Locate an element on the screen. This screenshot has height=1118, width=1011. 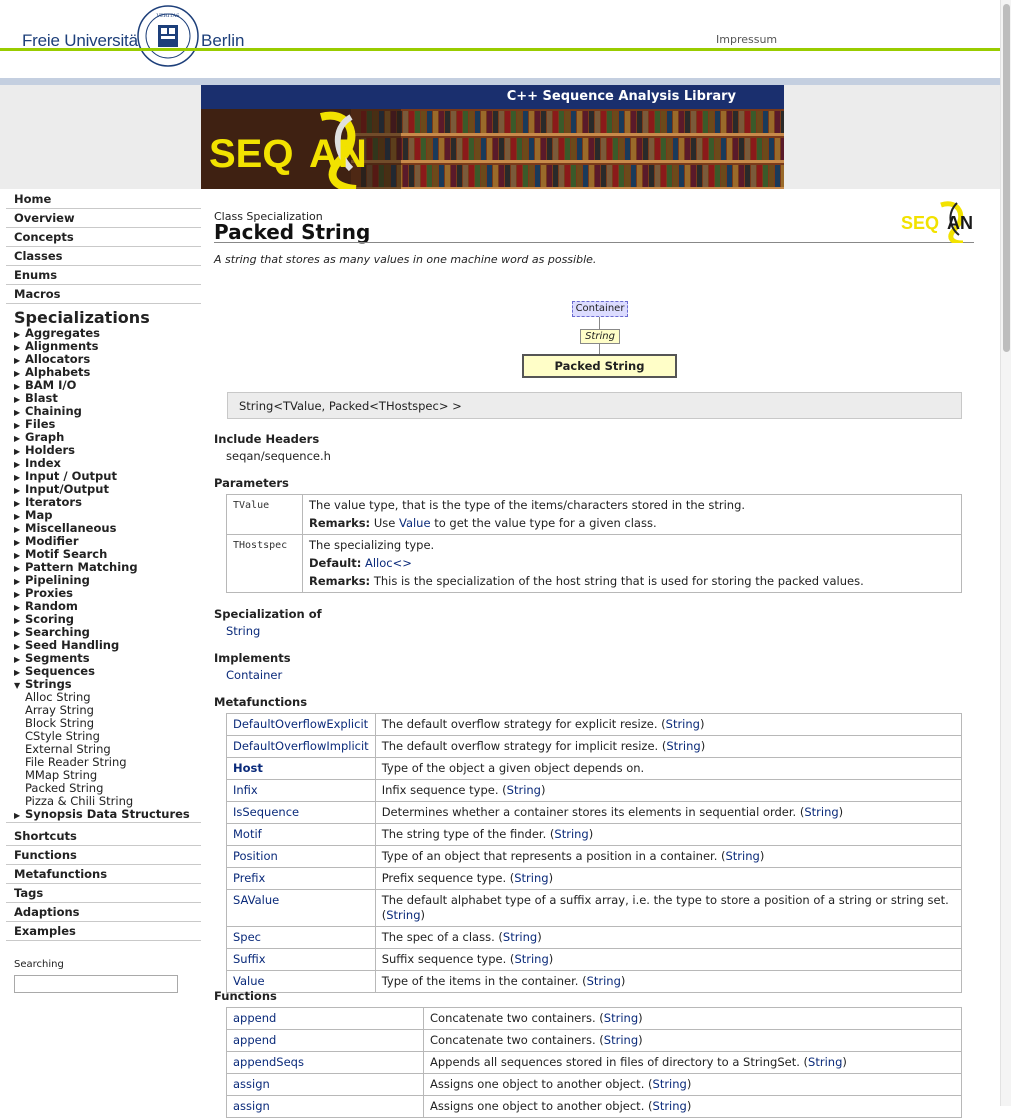
search-input is located at coordinates (96, 984).